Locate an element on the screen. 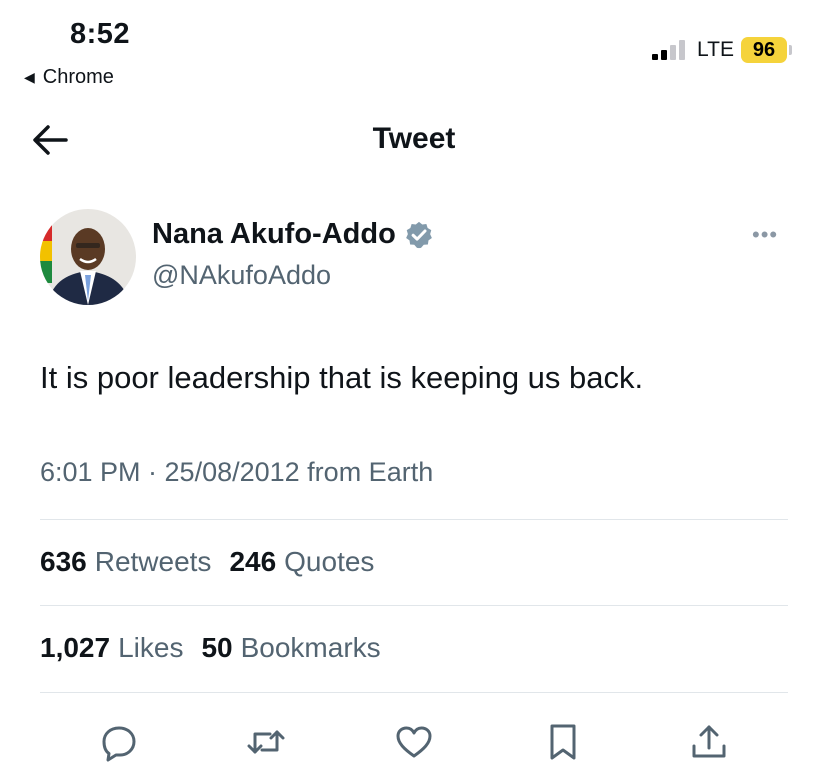 The height and width of the screenshot is (783, 828). stats-row-retweets-quotes: 636 Retweets 246 Quotes is located at coordinates (207, 562).